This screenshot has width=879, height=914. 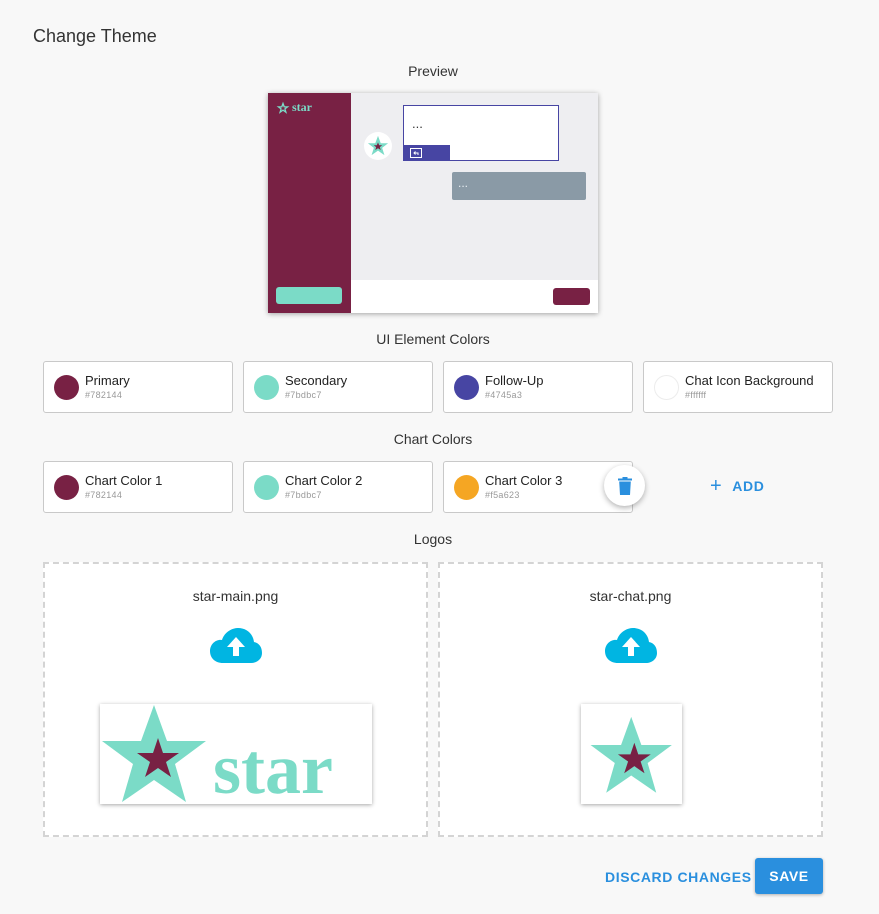 I want to click on color-label: Chart Color 1, so click(x=124, y=480).